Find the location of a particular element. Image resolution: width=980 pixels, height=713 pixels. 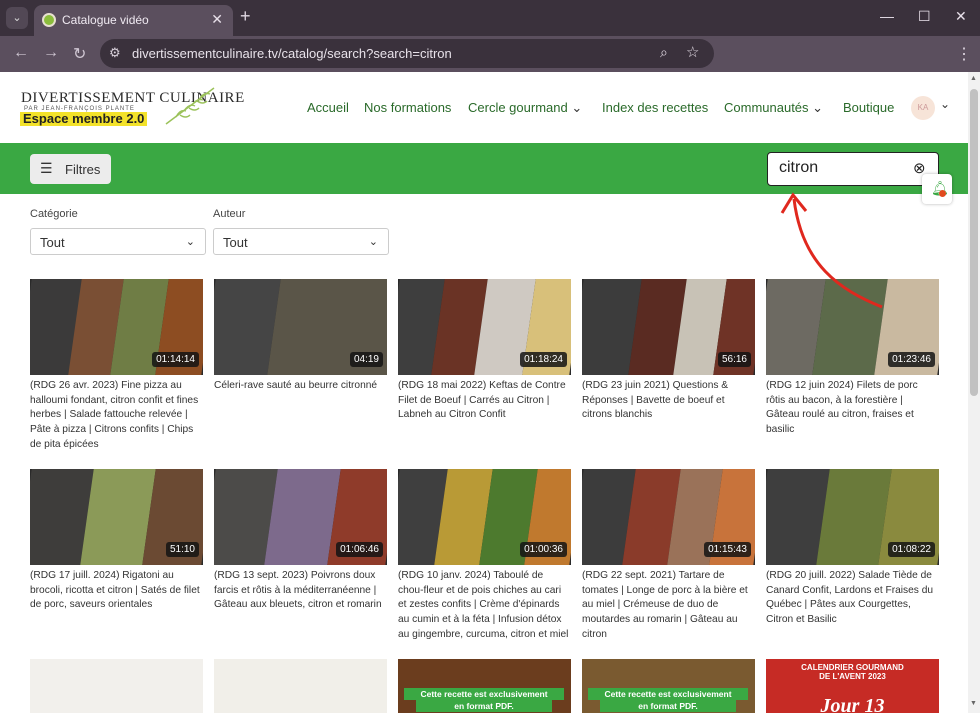

video-duration: 01:23:46 is located at coordinates (911, 359).